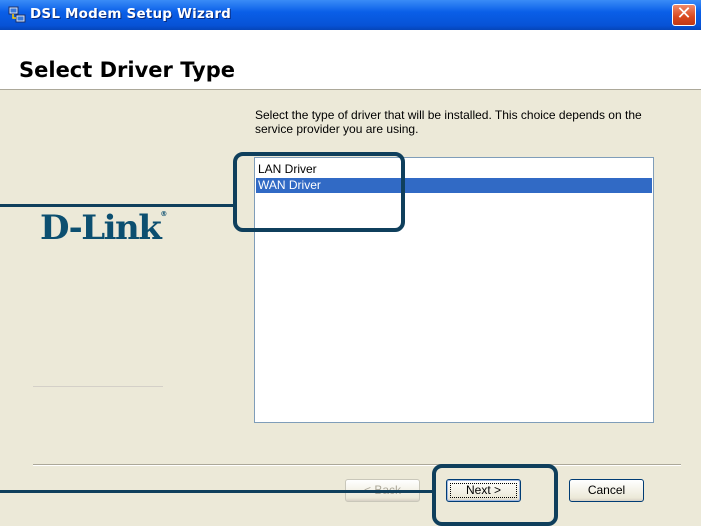 The height and width of the screenshot is (526, 701). Describe the element at coordinates (350, 60) in the screenshot. I see `wizard-header: Select Driver Type` at that location.